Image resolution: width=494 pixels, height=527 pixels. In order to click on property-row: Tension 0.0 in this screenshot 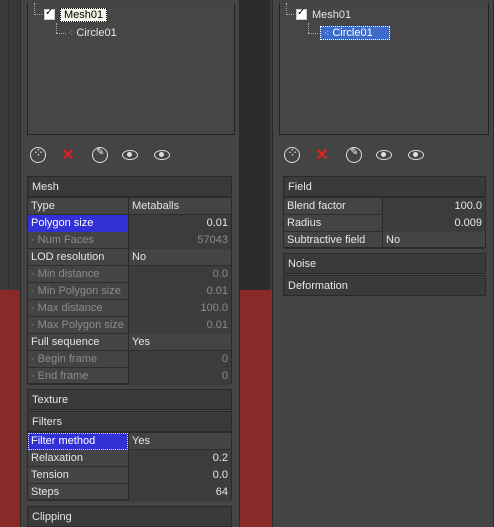, I will do `click(129, 475)`.